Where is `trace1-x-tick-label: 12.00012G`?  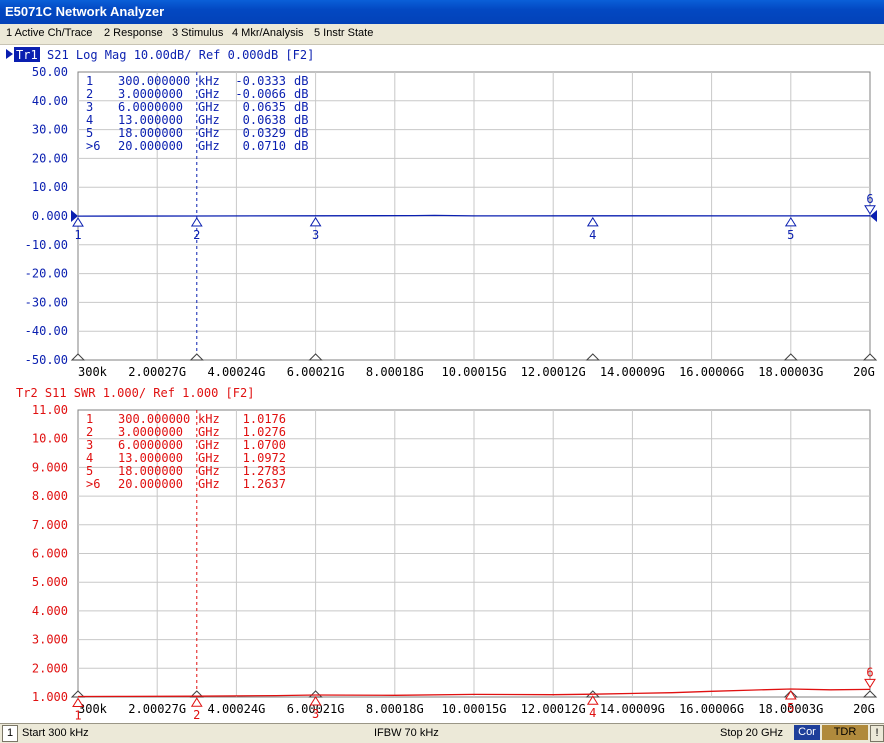 trace1-x-tick-label: 12.00012G is located at coordinates (553, 372).